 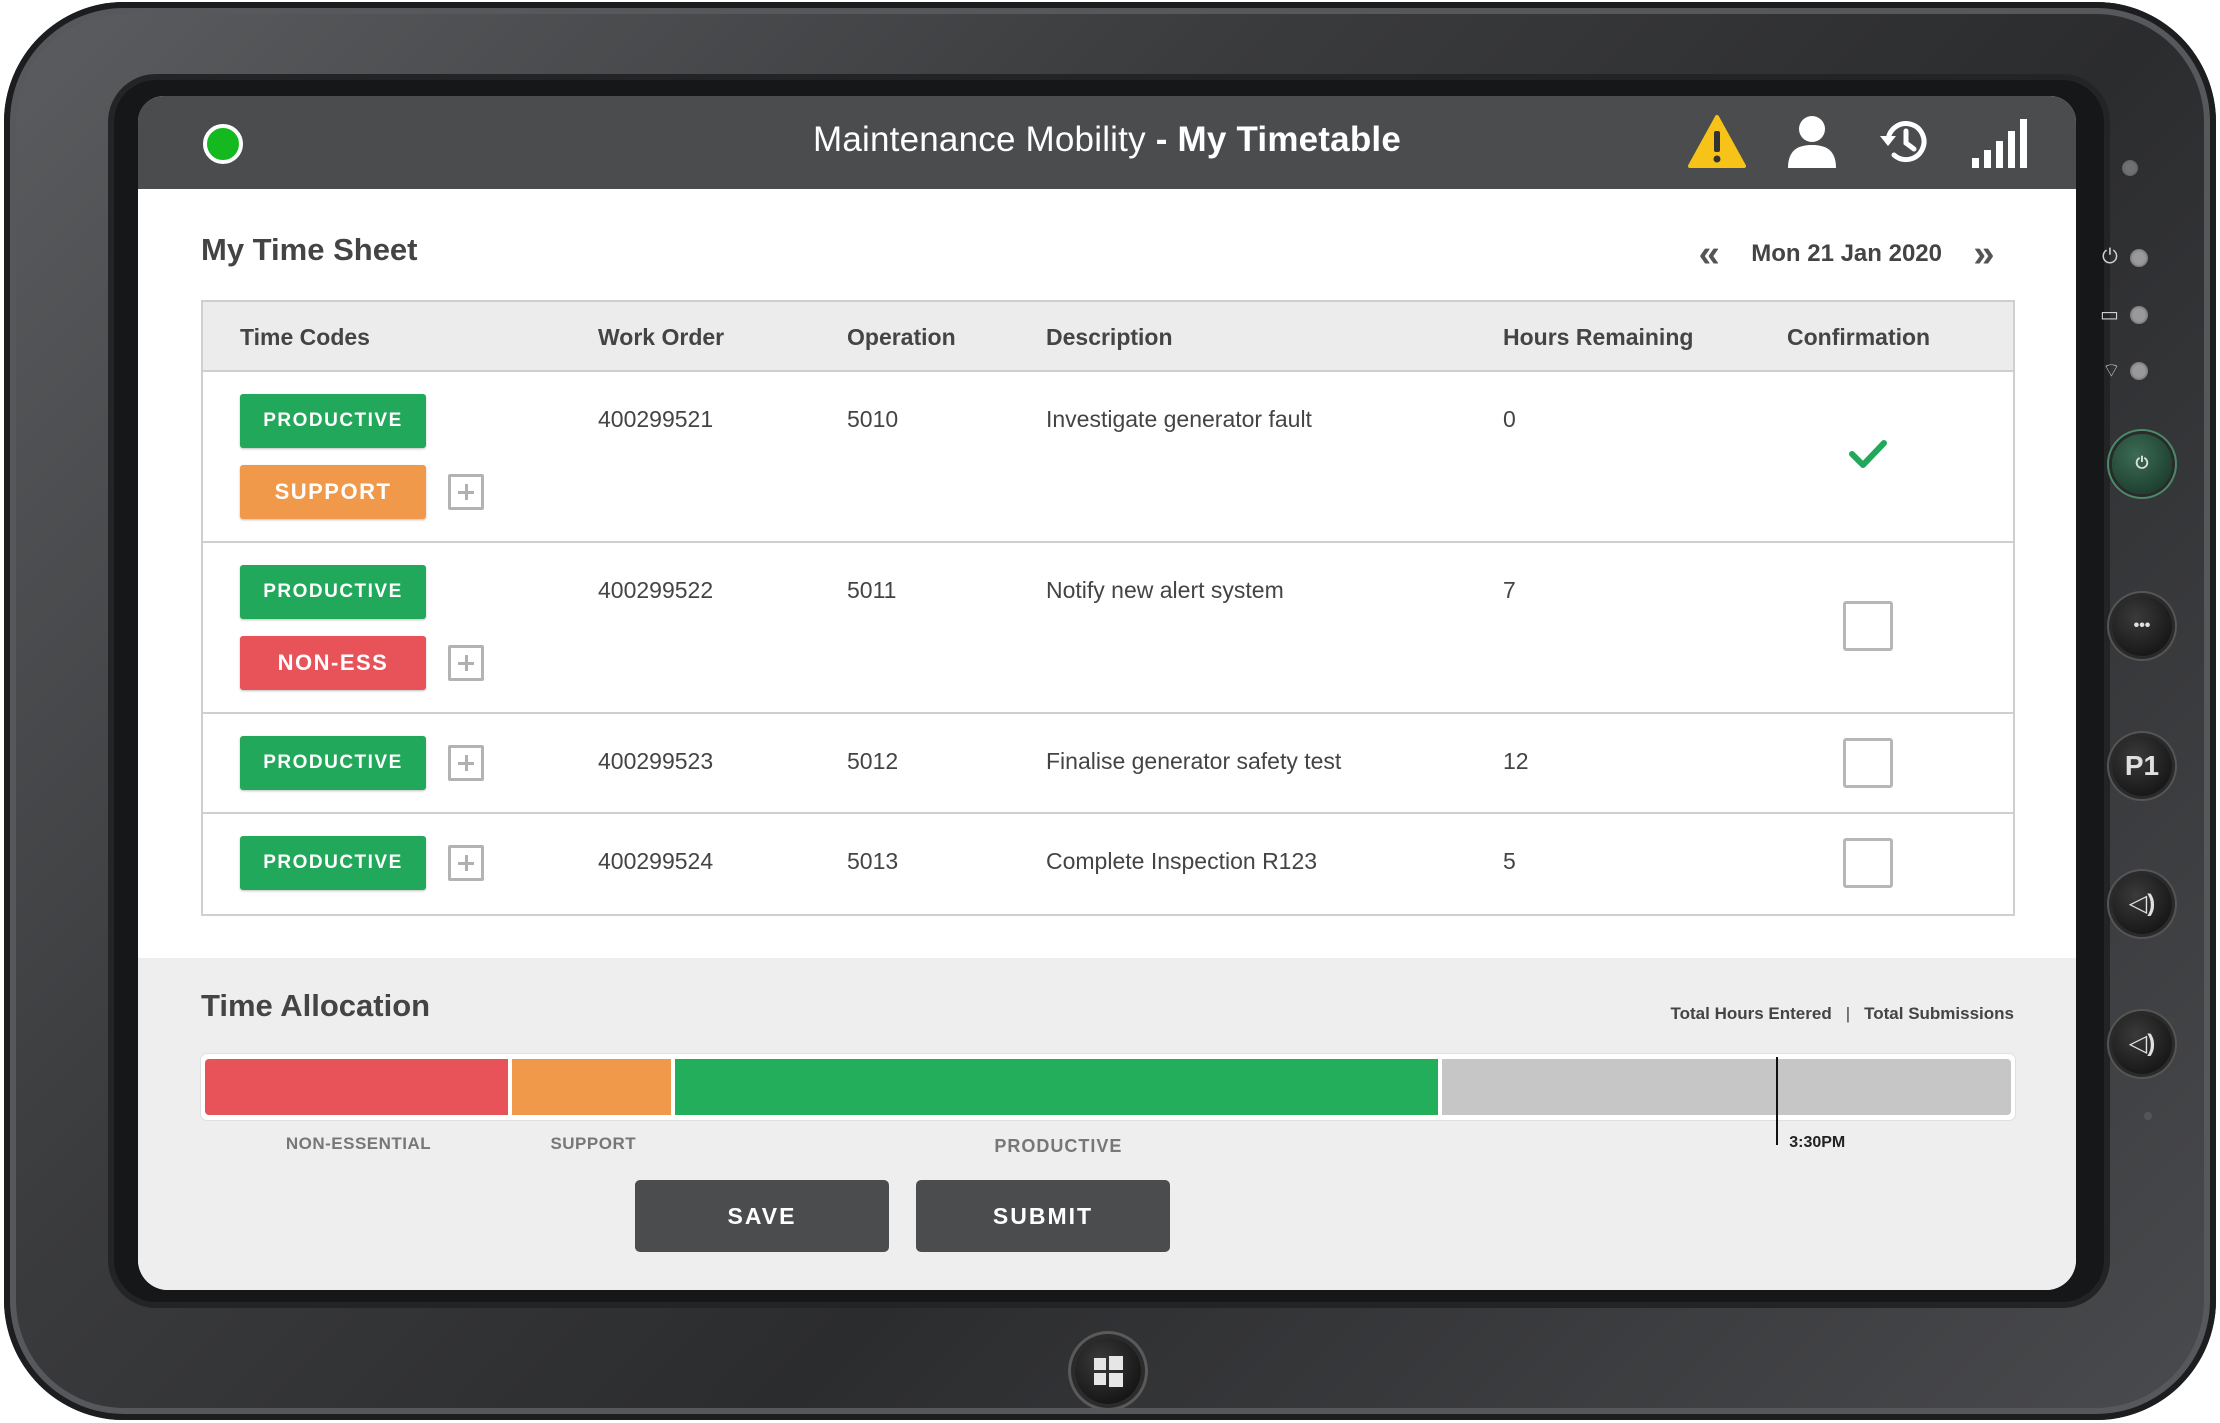 I want to click on title-bar: Maintenance Mobility - My Timetable, so click(x=1107, y=142).